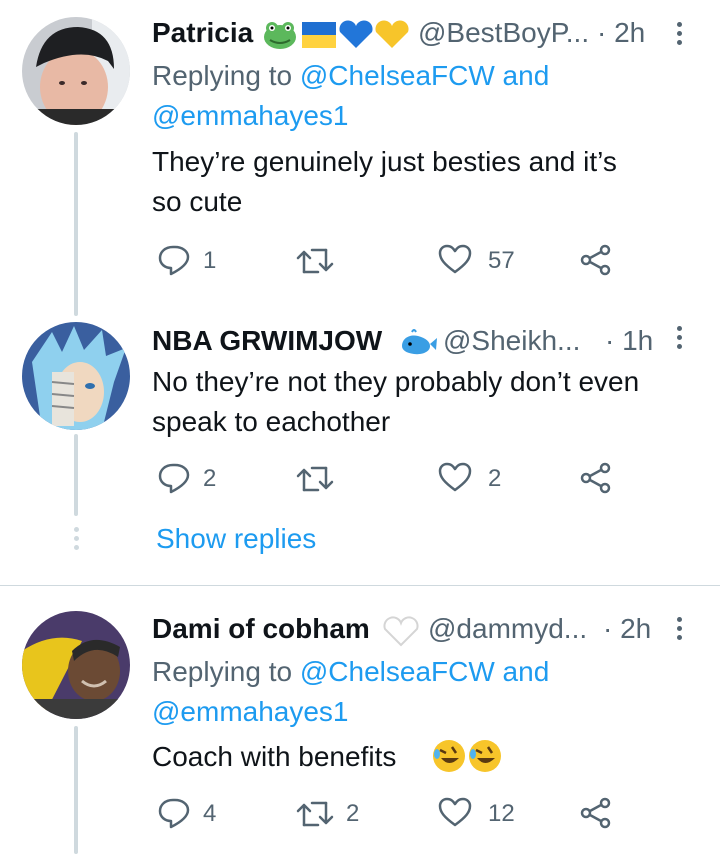 This screenshot has height=854, width=720. Describe the element at coordinates (210, 813) in the screenshot. I see `reply-count: 4` at that location.